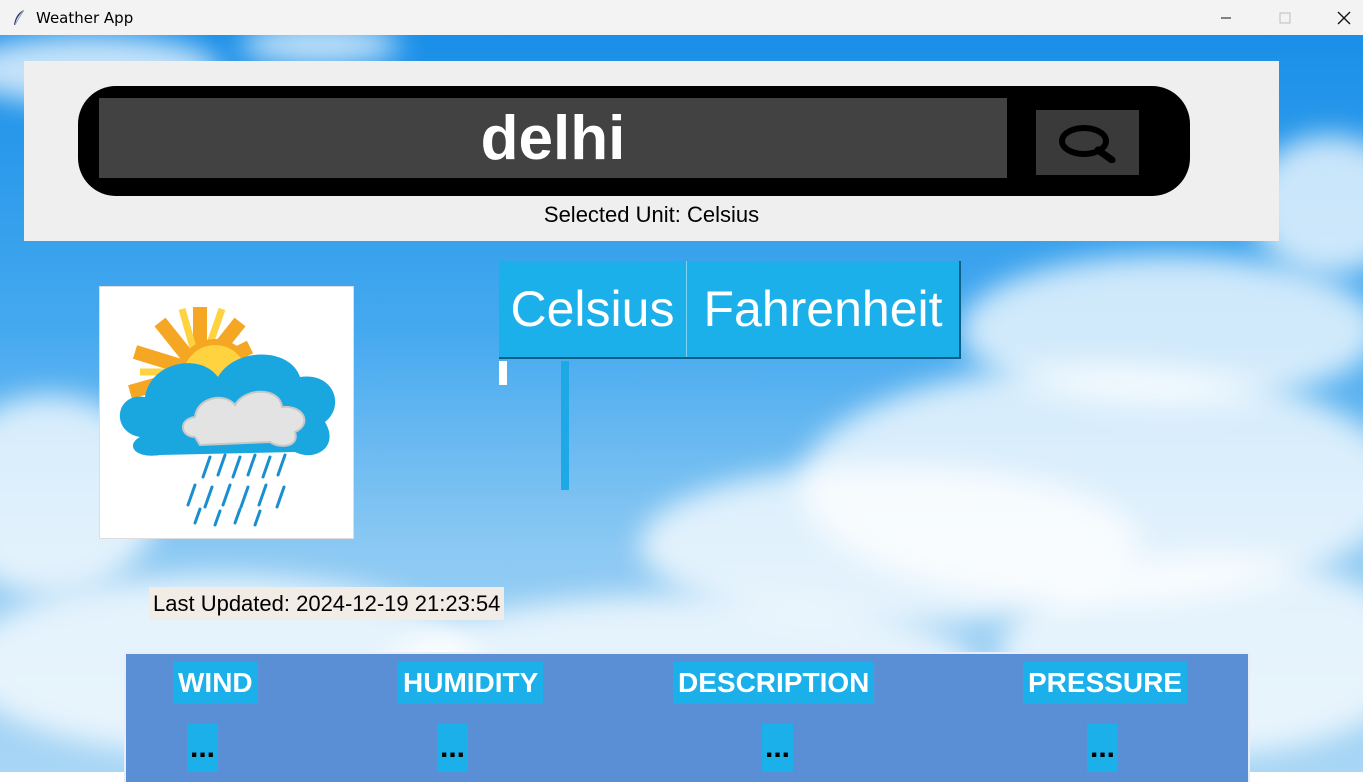 The height and width of the screenshot is (782, 1363). What do you see at coordinates (215, 683) in the screenshot?
I see `wind-heading: WIND` at bounding box center [215, 683].